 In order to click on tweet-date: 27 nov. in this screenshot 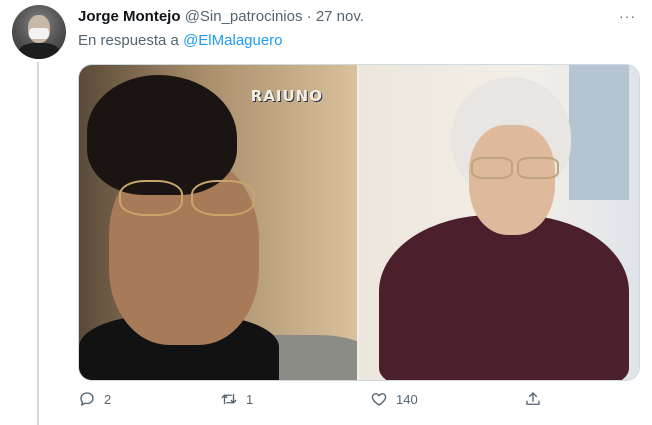, I will do `click(340, 16)`.